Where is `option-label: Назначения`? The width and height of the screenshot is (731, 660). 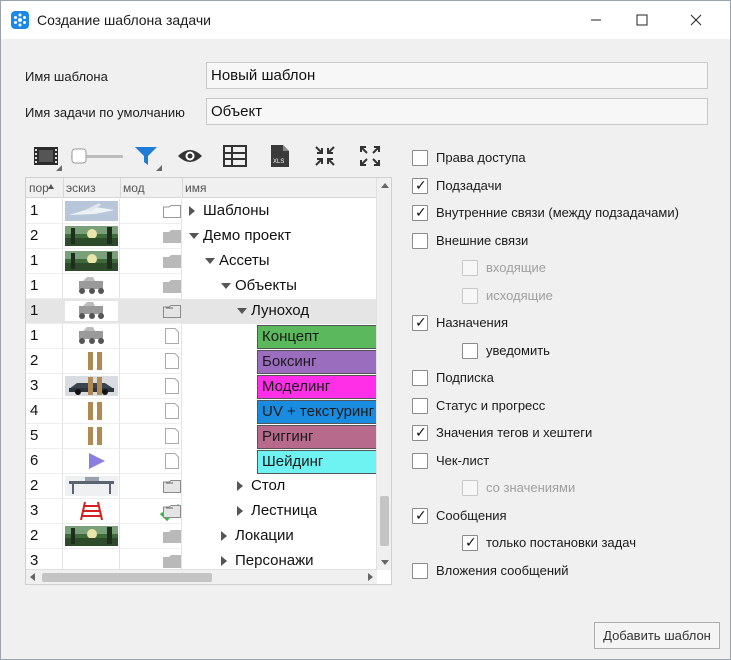
option-label: Назначения is located at coordinates (472, 322).